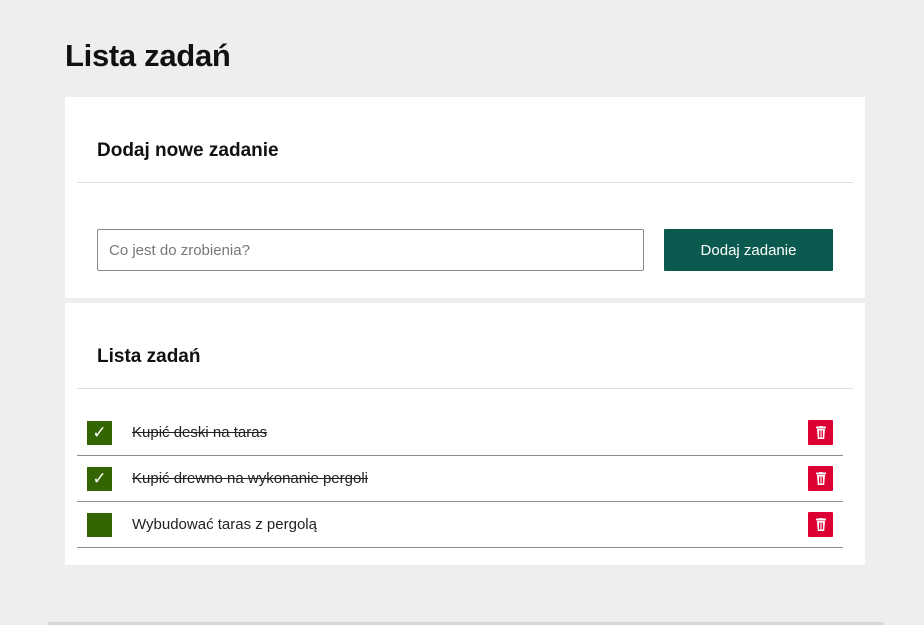 The image size is (924, 625). What do you see at coordinates (748, 250) in the screenshot?
I see `add-task-button: Dodaj zadanie` at bounding box center [748, 250].